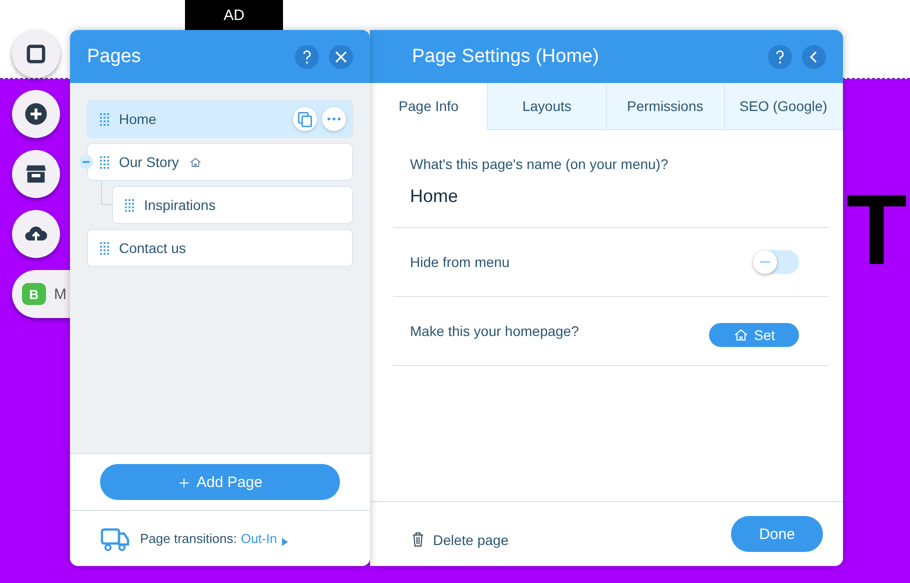 This screenshot has width=910, height=583. Describe the element at coordinates (334, 119) in the screenshot. I see `more-icon` at that location.